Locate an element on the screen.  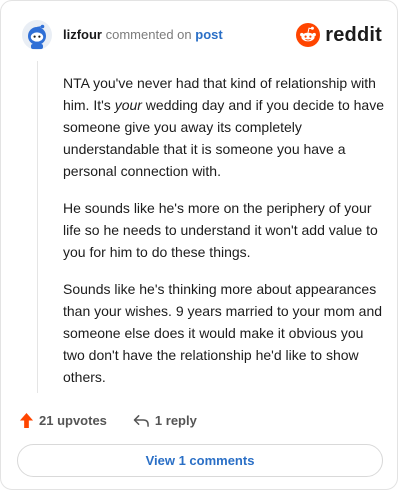
reply-button: 1 reply is located at coordinates (165, 420).